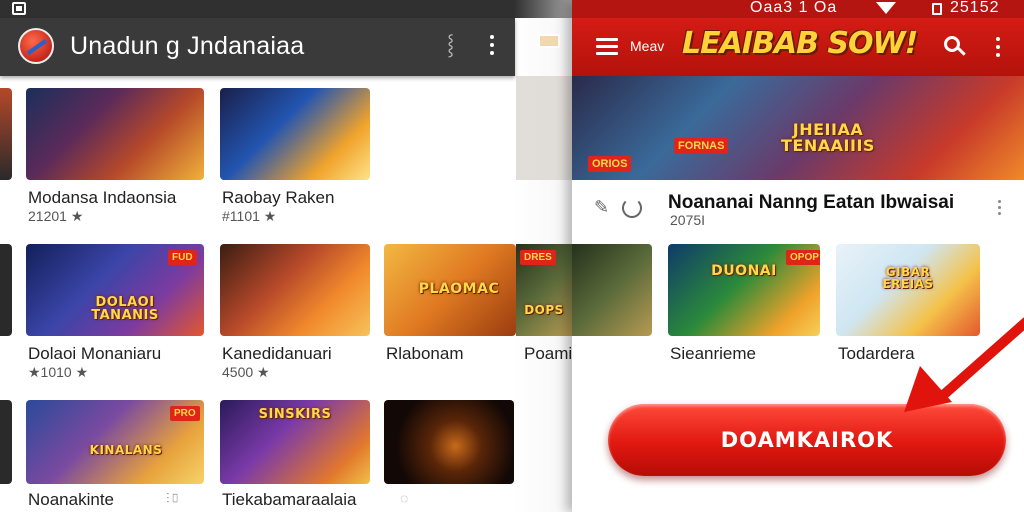  What do you see at coordinates (56, 216) in the screenshot?
I see `item-meta: 21201 ★` at bounding box center [56, 216].